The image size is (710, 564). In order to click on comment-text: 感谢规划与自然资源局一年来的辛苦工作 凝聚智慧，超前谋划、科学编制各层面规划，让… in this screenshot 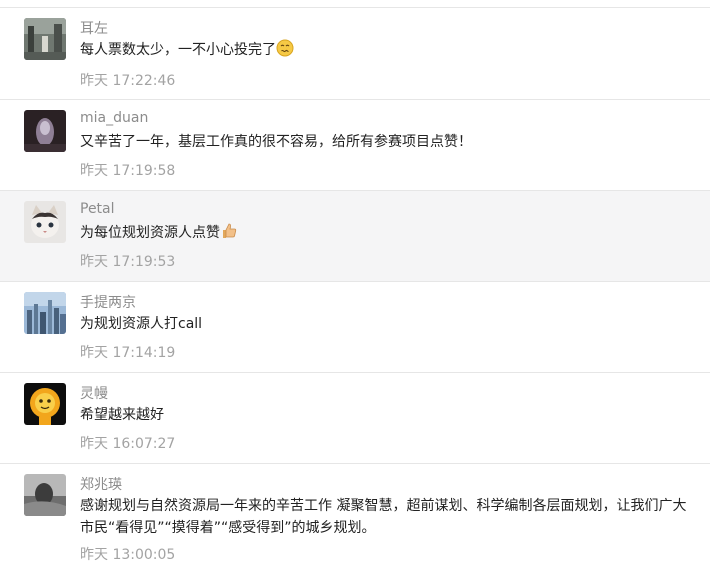, I will do `click(383, 517)`.